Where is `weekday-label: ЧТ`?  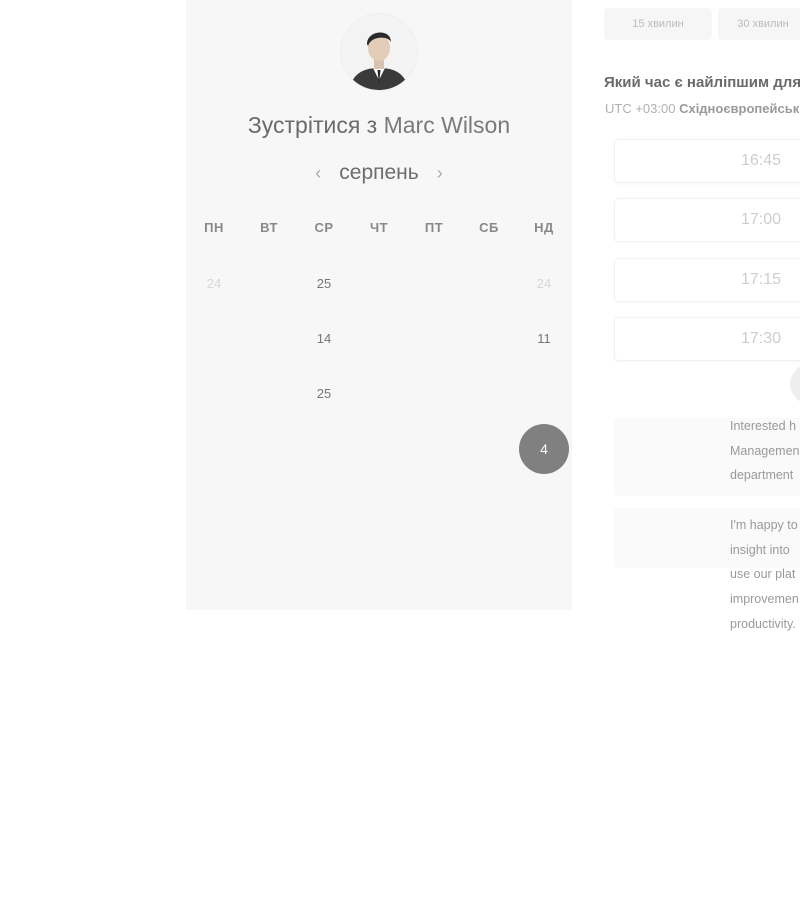 weekday-label: ЧТ is located at coordinates (379, 227).